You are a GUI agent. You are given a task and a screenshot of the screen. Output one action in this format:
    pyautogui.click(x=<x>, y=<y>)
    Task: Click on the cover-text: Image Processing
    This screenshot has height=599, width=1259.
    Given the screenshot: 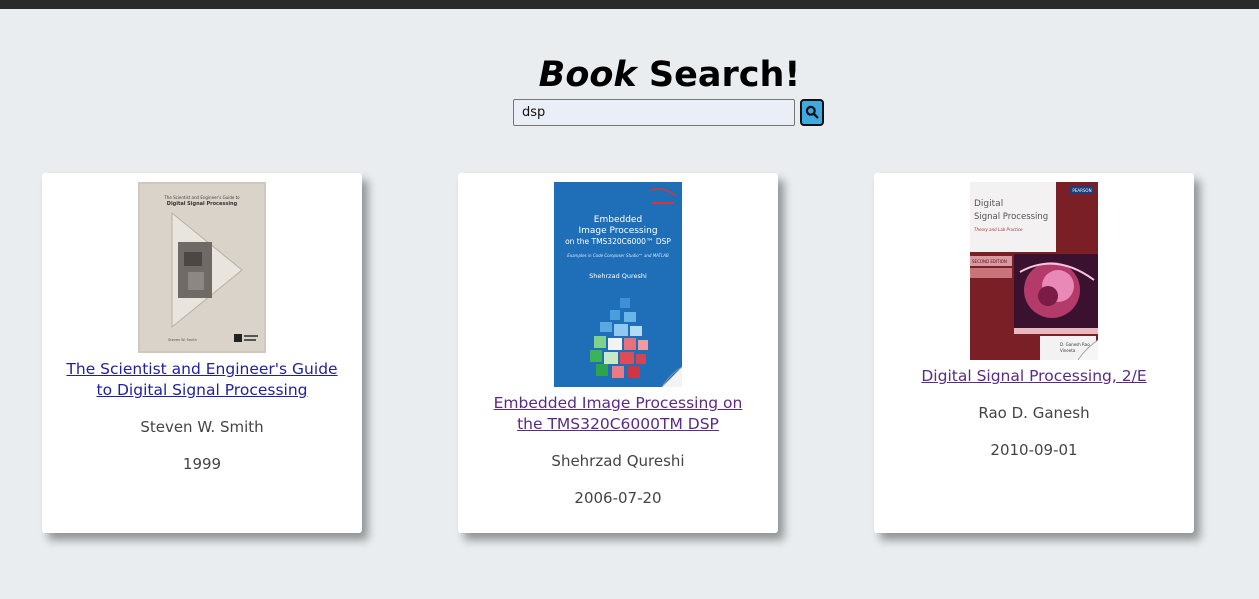 What is the action you would take?
    pyautogui.click(x=617, y=231)
    